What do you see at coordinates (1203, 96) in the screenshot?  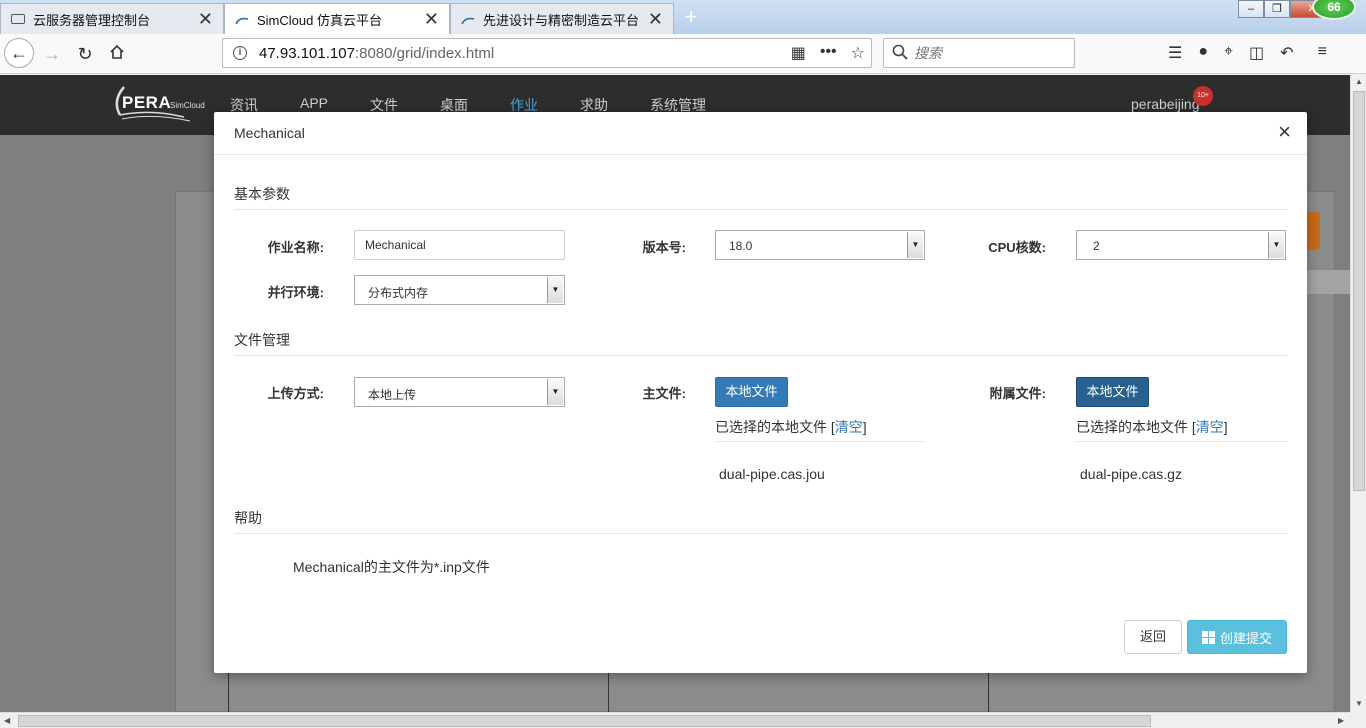 I see `message-count-badge: 10+` at bounding box center [1203, 96].